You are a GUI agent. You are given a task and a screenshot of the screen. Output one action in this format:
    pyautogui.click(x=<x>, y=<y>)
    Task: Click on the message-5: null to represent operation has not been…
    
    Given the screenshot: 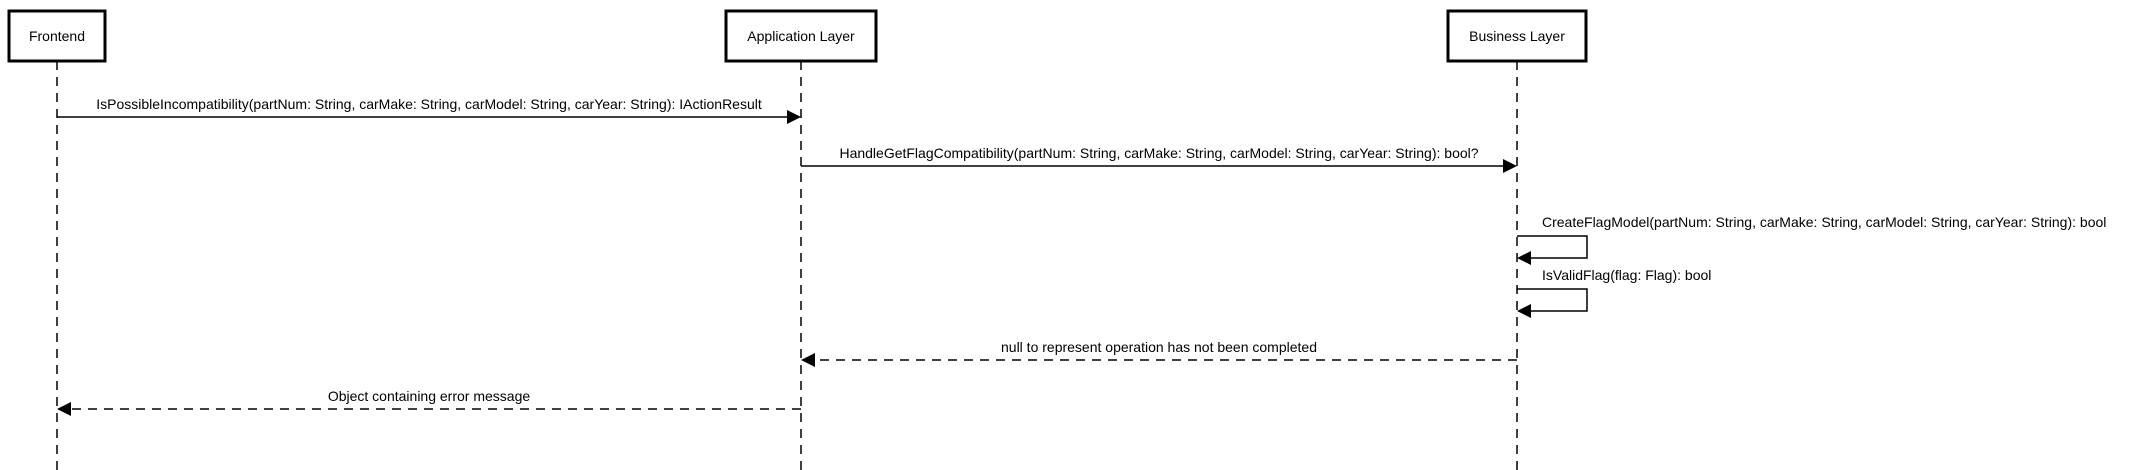 What is the action you would take?
    pyautogui.click(x=1159, y=353)
    